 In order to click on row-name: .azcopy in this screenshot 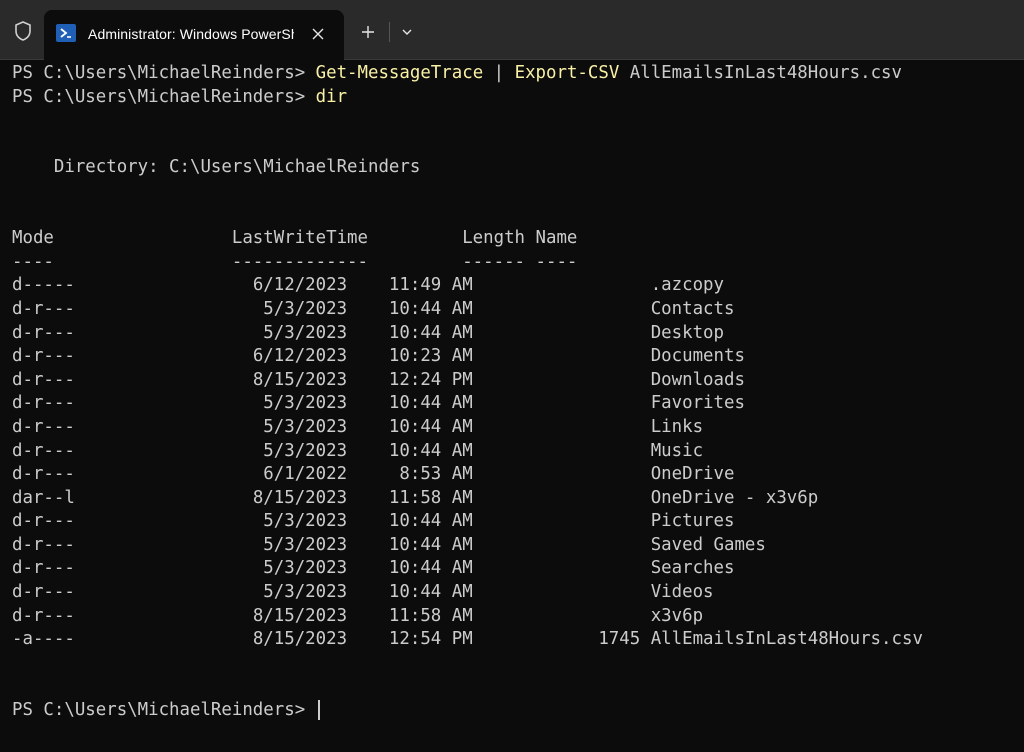, I will do `click(687, 285)`.